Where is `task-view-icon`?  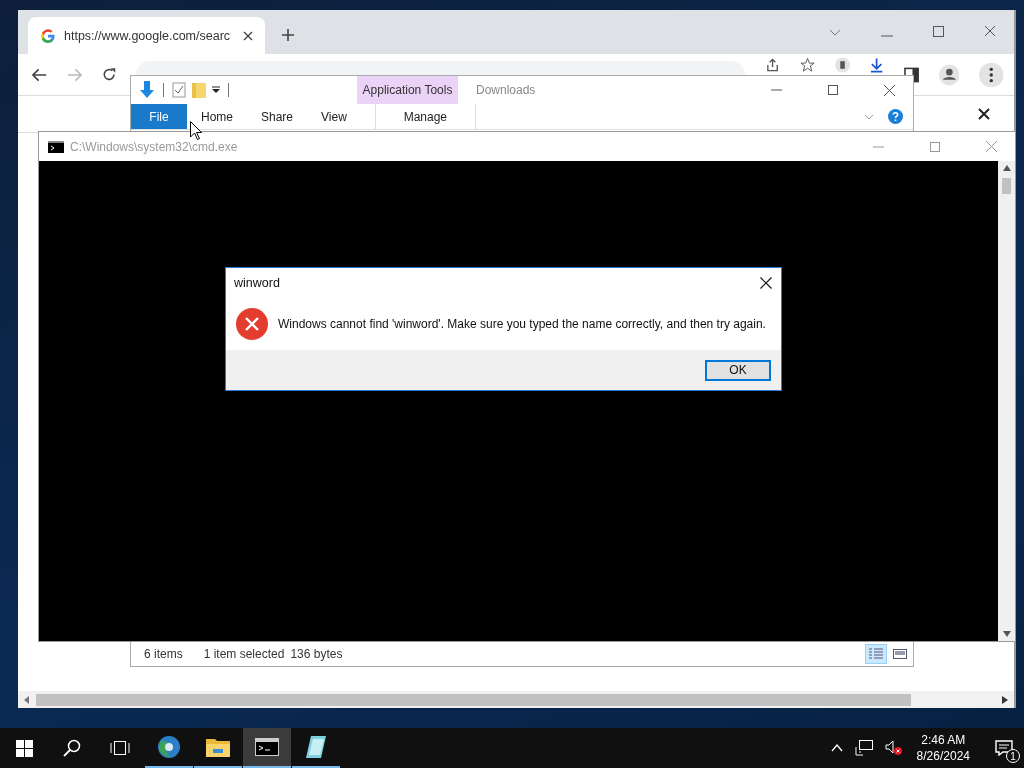
task-view-icon is located at coordinates (120, 748).